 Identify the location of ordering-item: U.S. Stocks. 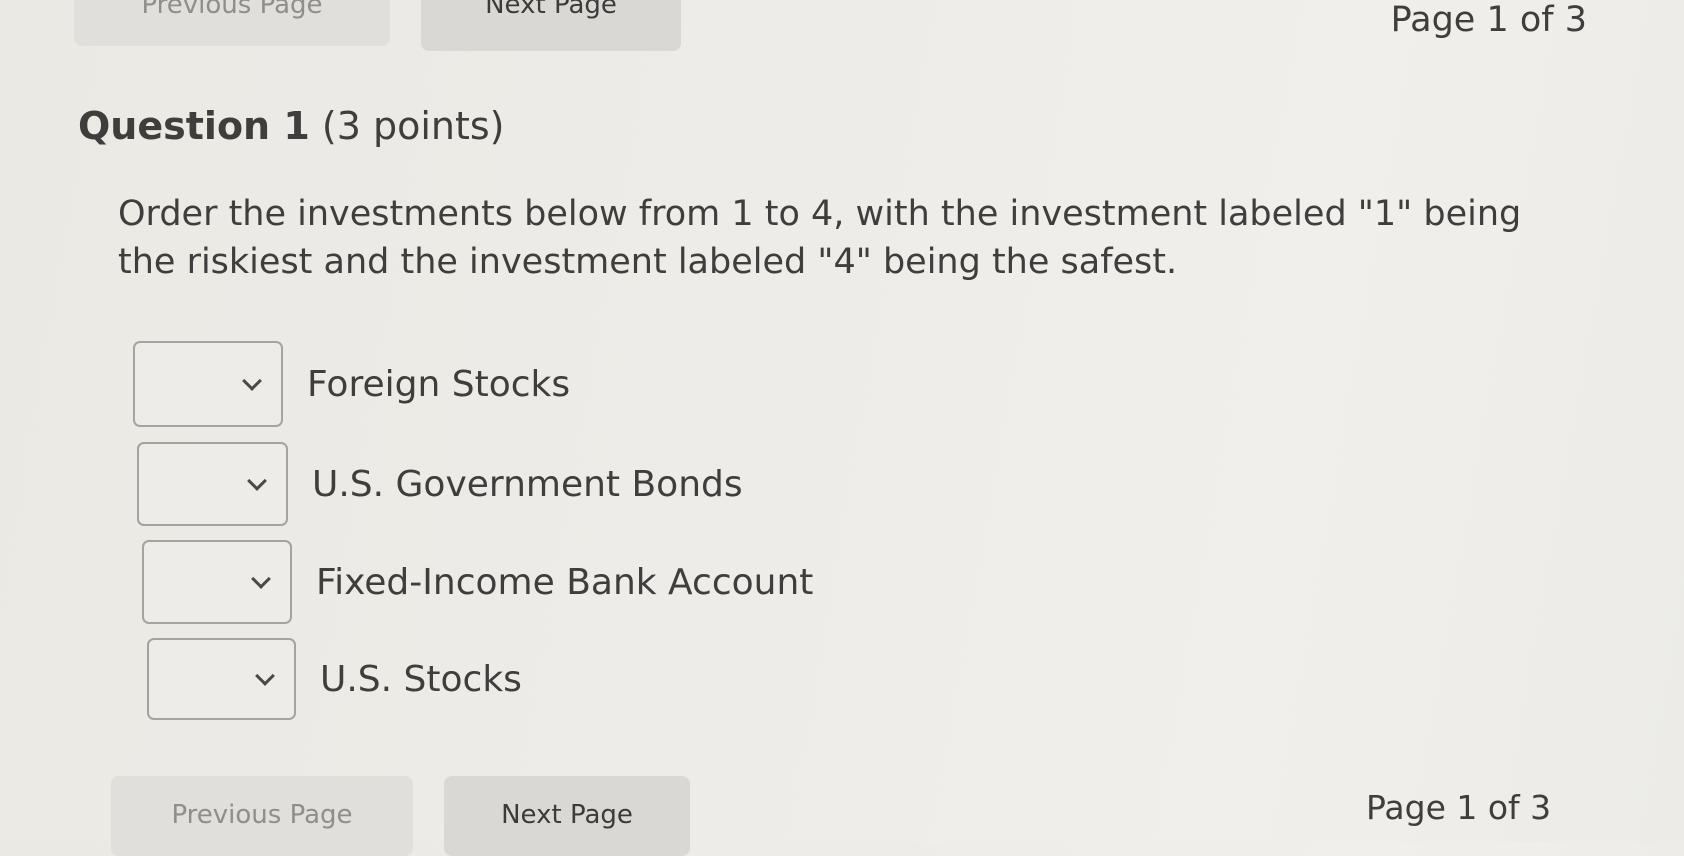
(334, 679).